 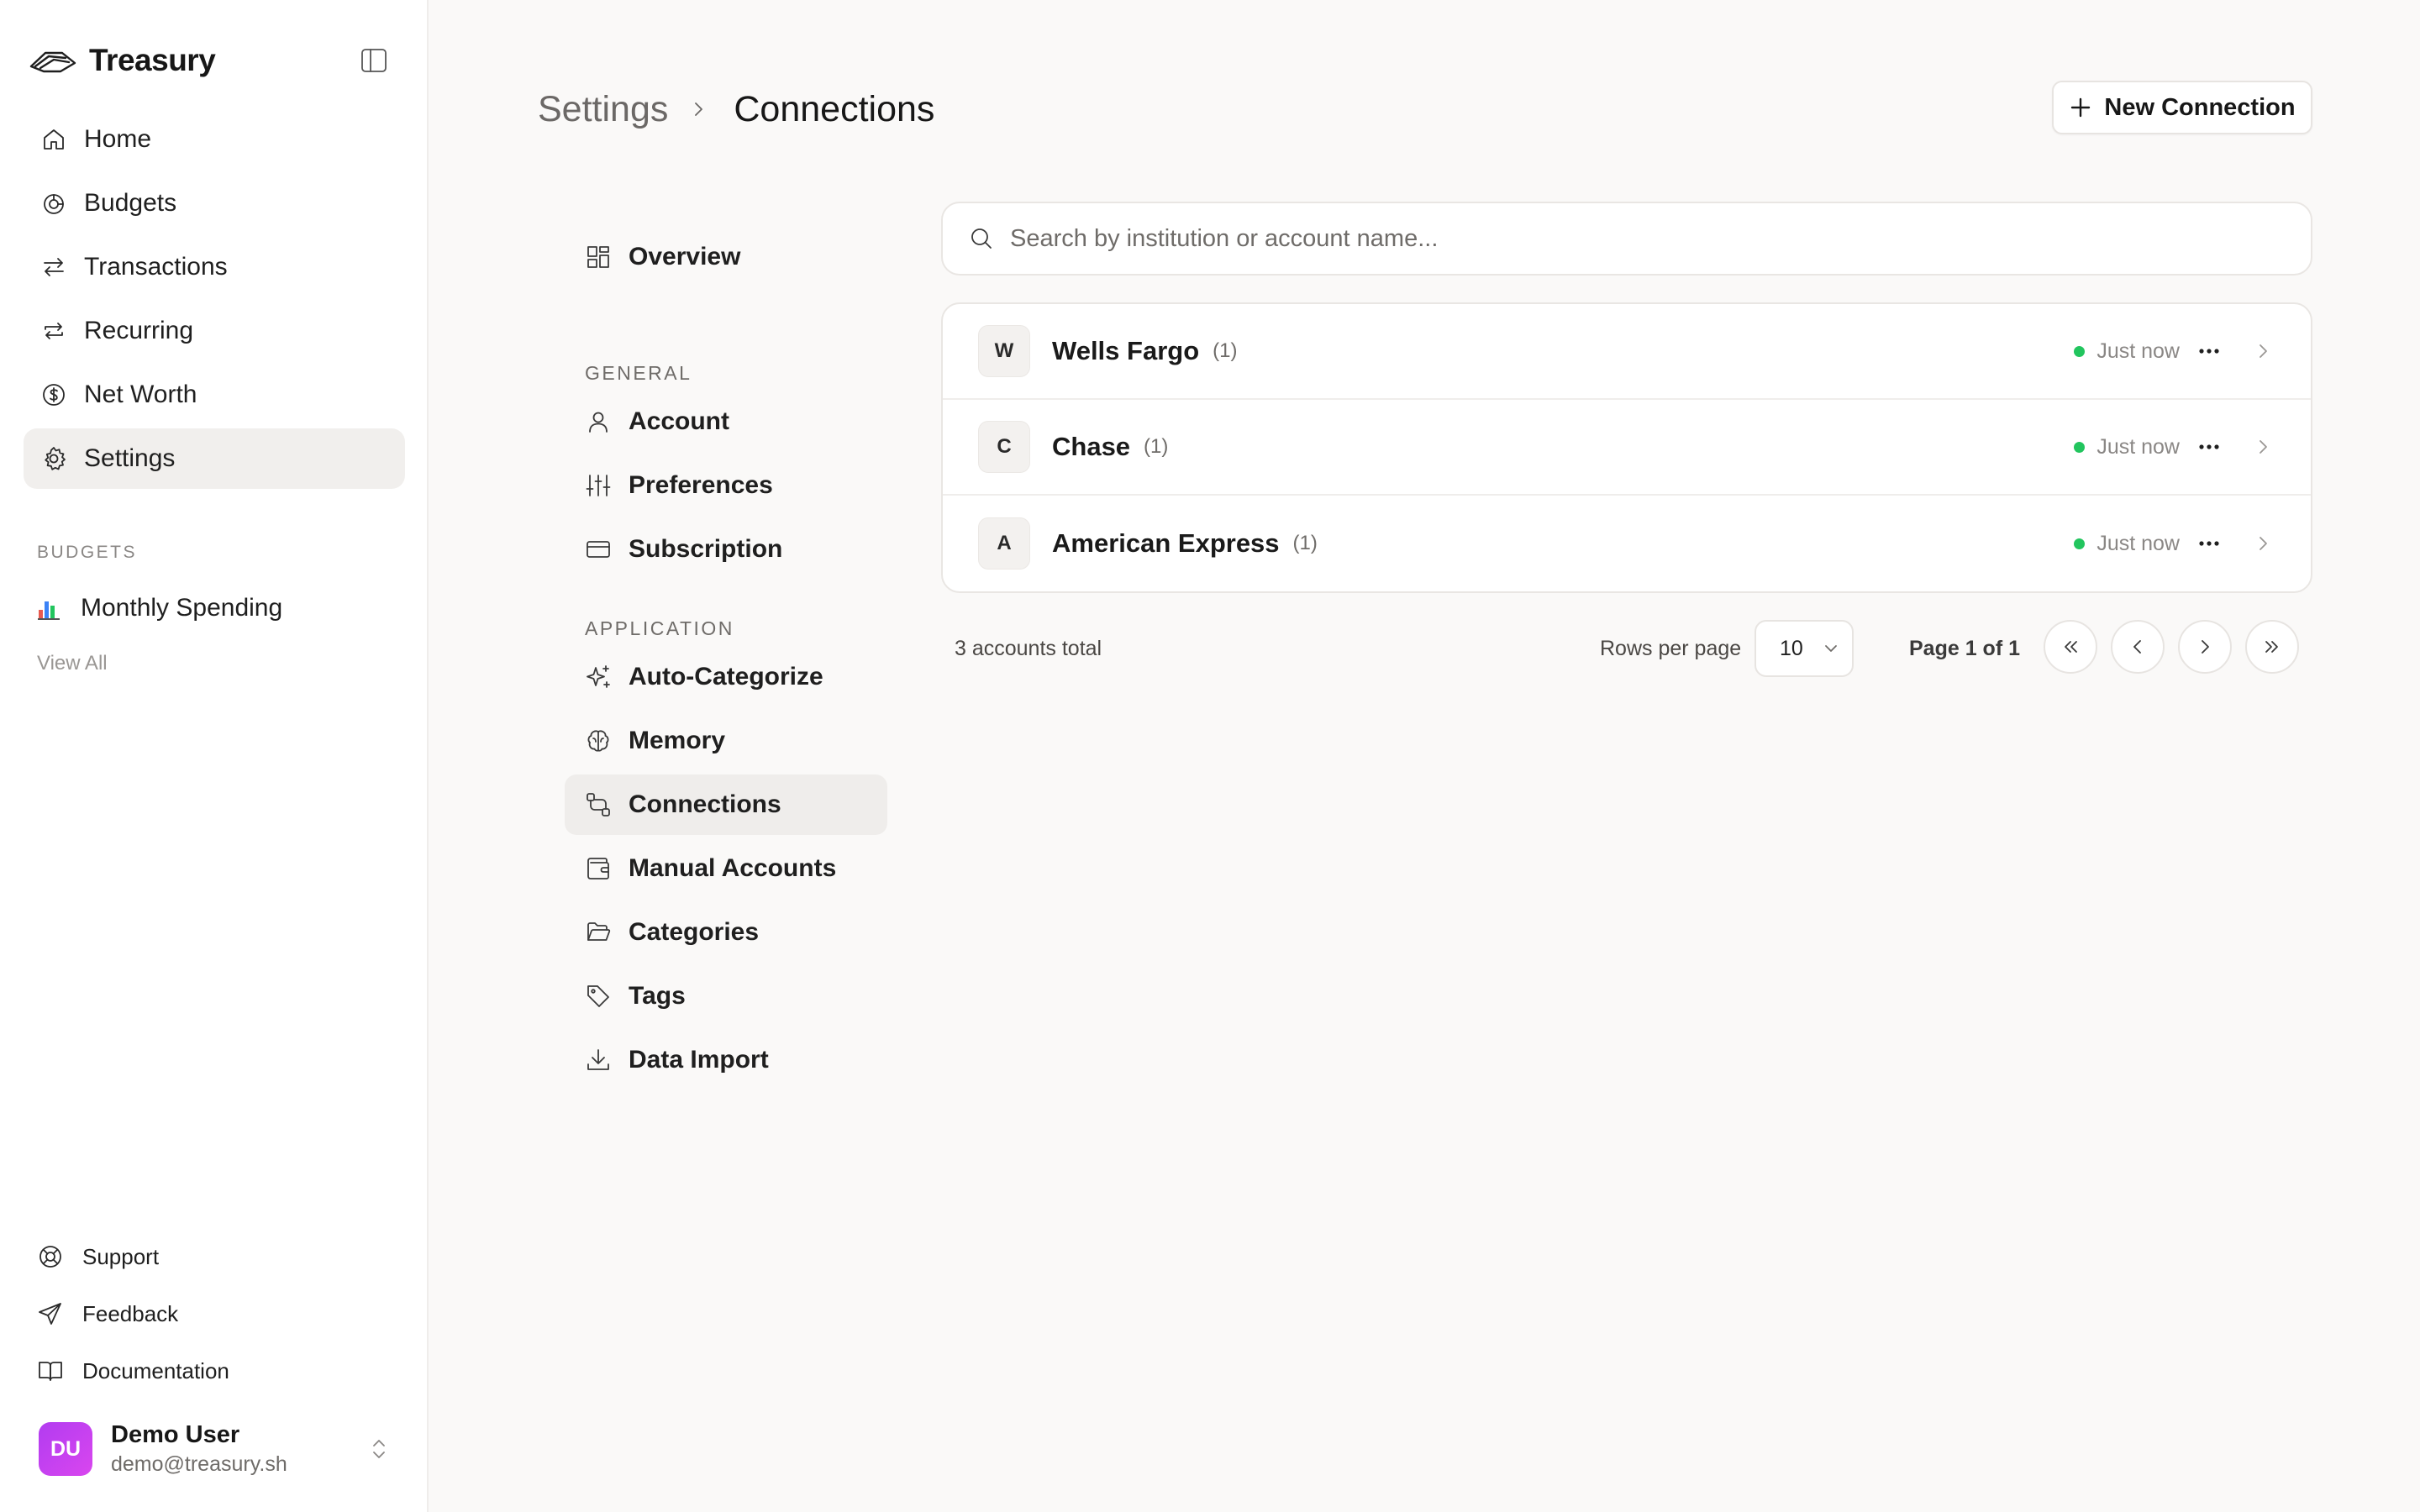 I want to click on user-menu: DU Demo User demo@treasury.sh, so click(x=216, y=1449).